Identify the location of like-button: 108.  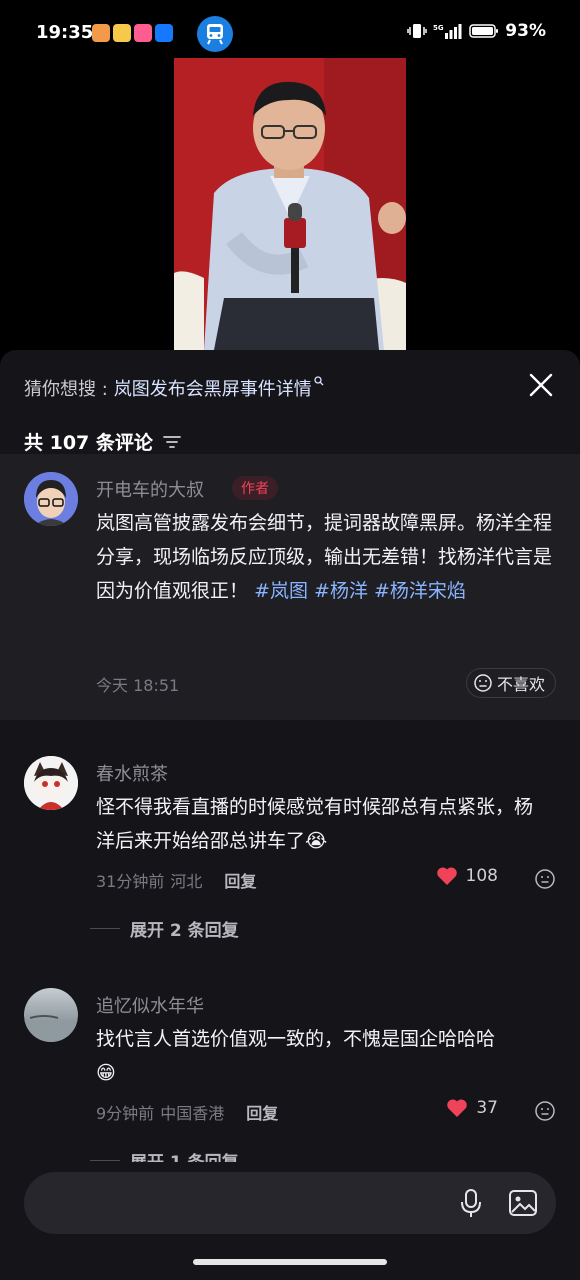
(467, 876).